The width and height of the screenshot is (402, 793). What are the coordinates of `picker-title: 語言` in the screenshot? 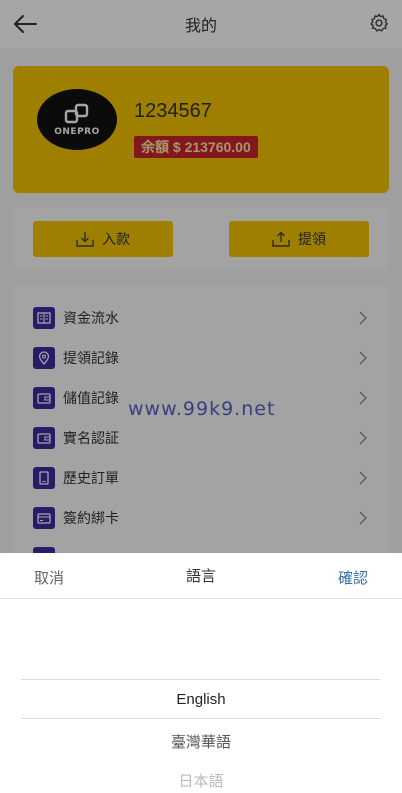 It's located at (200, 576).